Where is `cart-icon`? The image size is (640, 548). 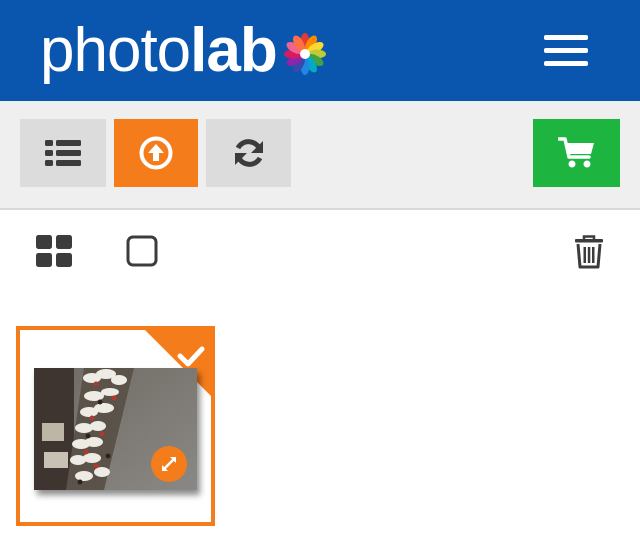 cart-icon is located at coordinates (575, 152).